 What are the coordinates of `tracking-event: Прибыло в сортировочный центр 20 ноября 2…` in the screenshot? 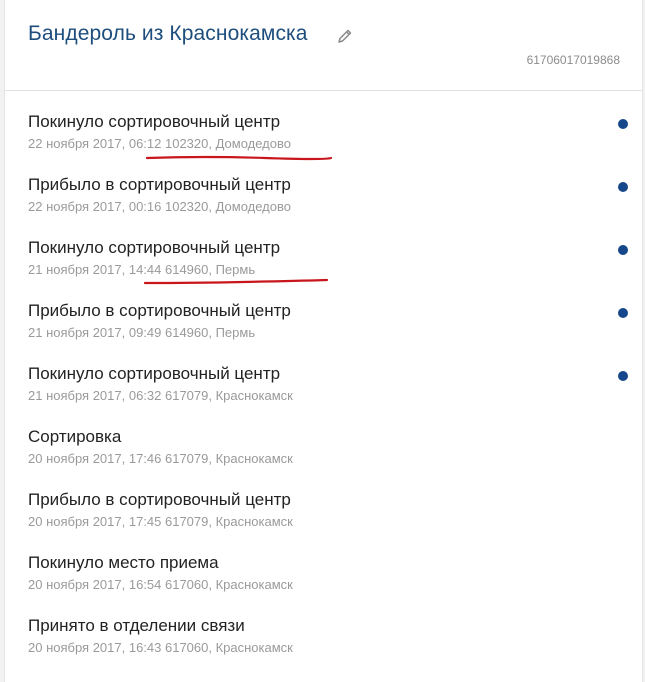 It's located at (328, 515).